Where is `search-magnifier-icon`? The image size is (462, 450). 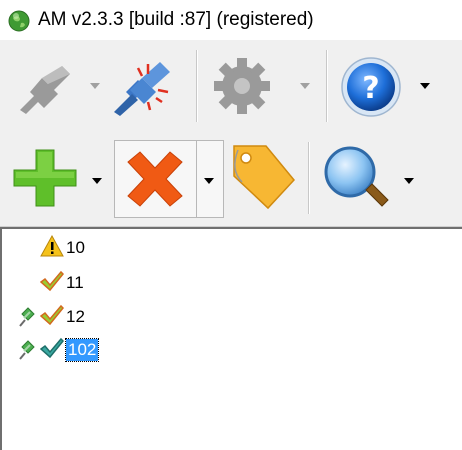
search-magnifier-icon is located at coordinates (357, 178).